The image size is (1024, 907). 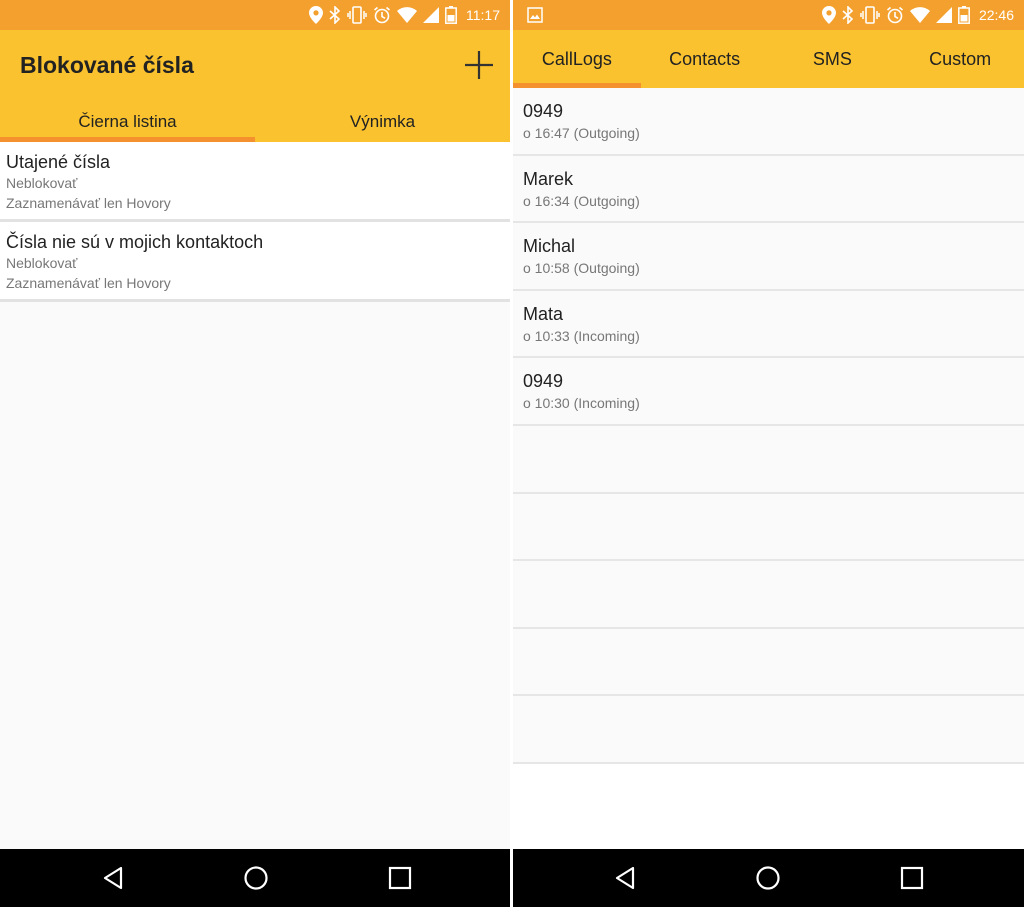 What do you see at coordinates (127, 124) in the screenshot?
I see `tab-blacklist: Čierna listina` at bounding box center [127, 124].